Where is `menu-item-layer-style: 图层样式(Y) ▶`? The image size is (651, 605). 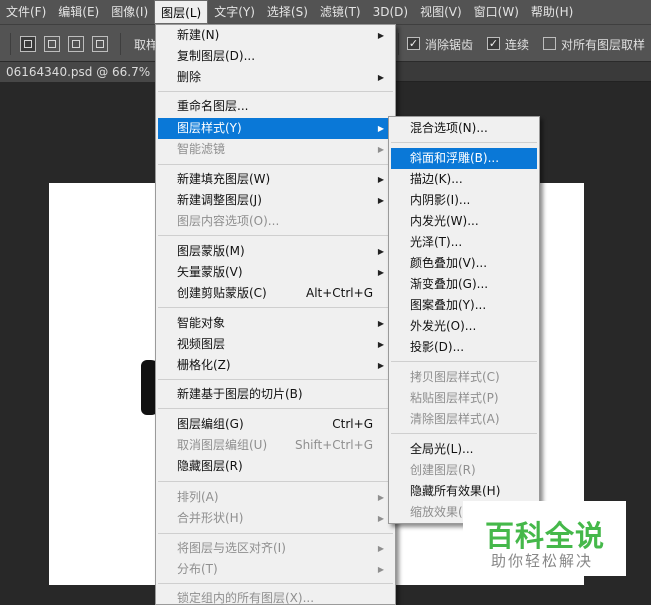
menu-item-layer-style: 图层样式(Y) ▶ is located at coordinates (275, 128).